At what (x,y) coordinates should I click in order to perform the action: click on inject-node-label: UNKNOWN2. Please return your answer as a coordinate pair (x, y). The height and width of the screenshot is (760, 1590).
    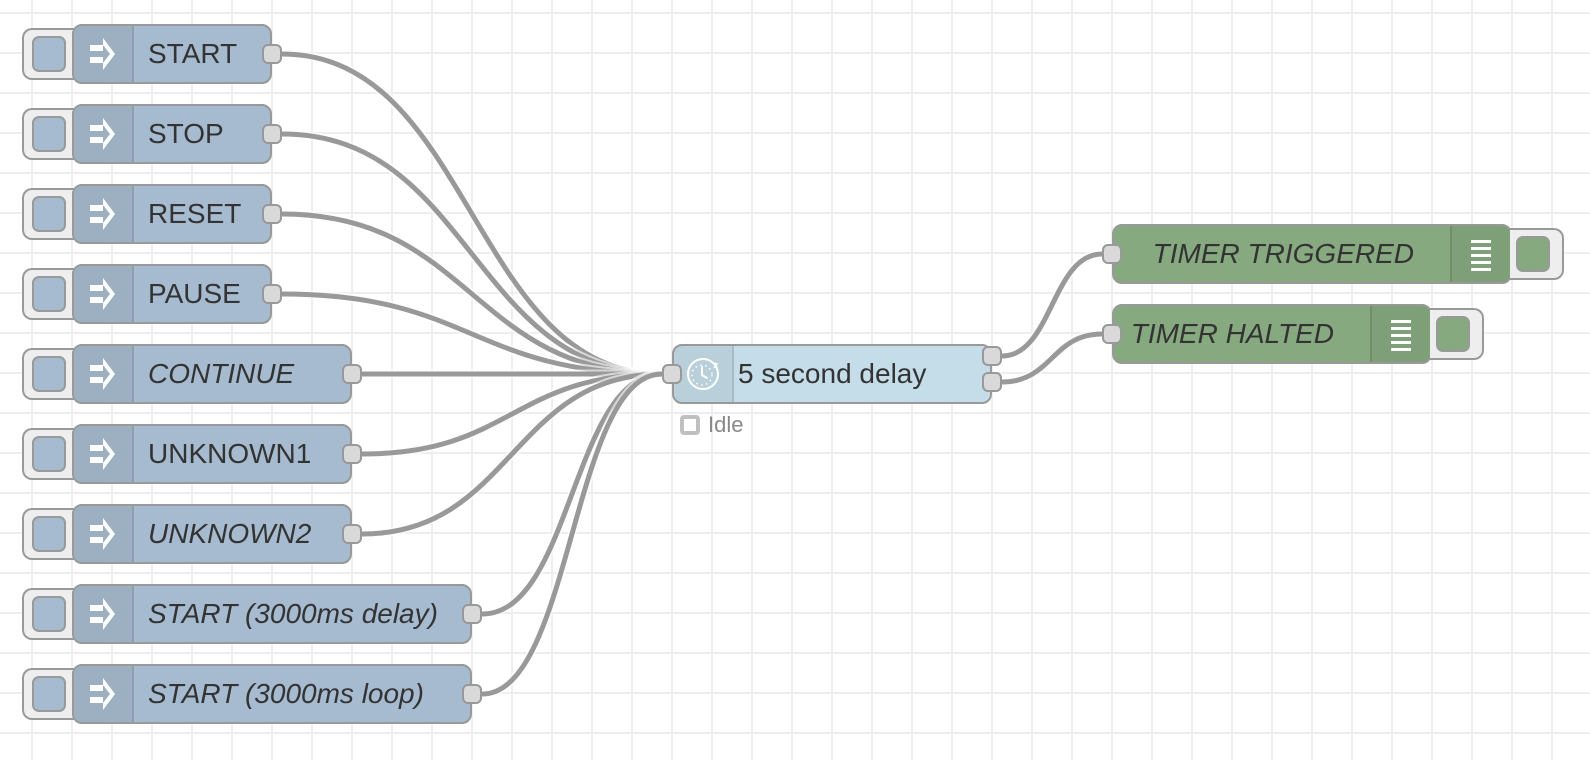
    Looking at the image, I should click on (230, 533).